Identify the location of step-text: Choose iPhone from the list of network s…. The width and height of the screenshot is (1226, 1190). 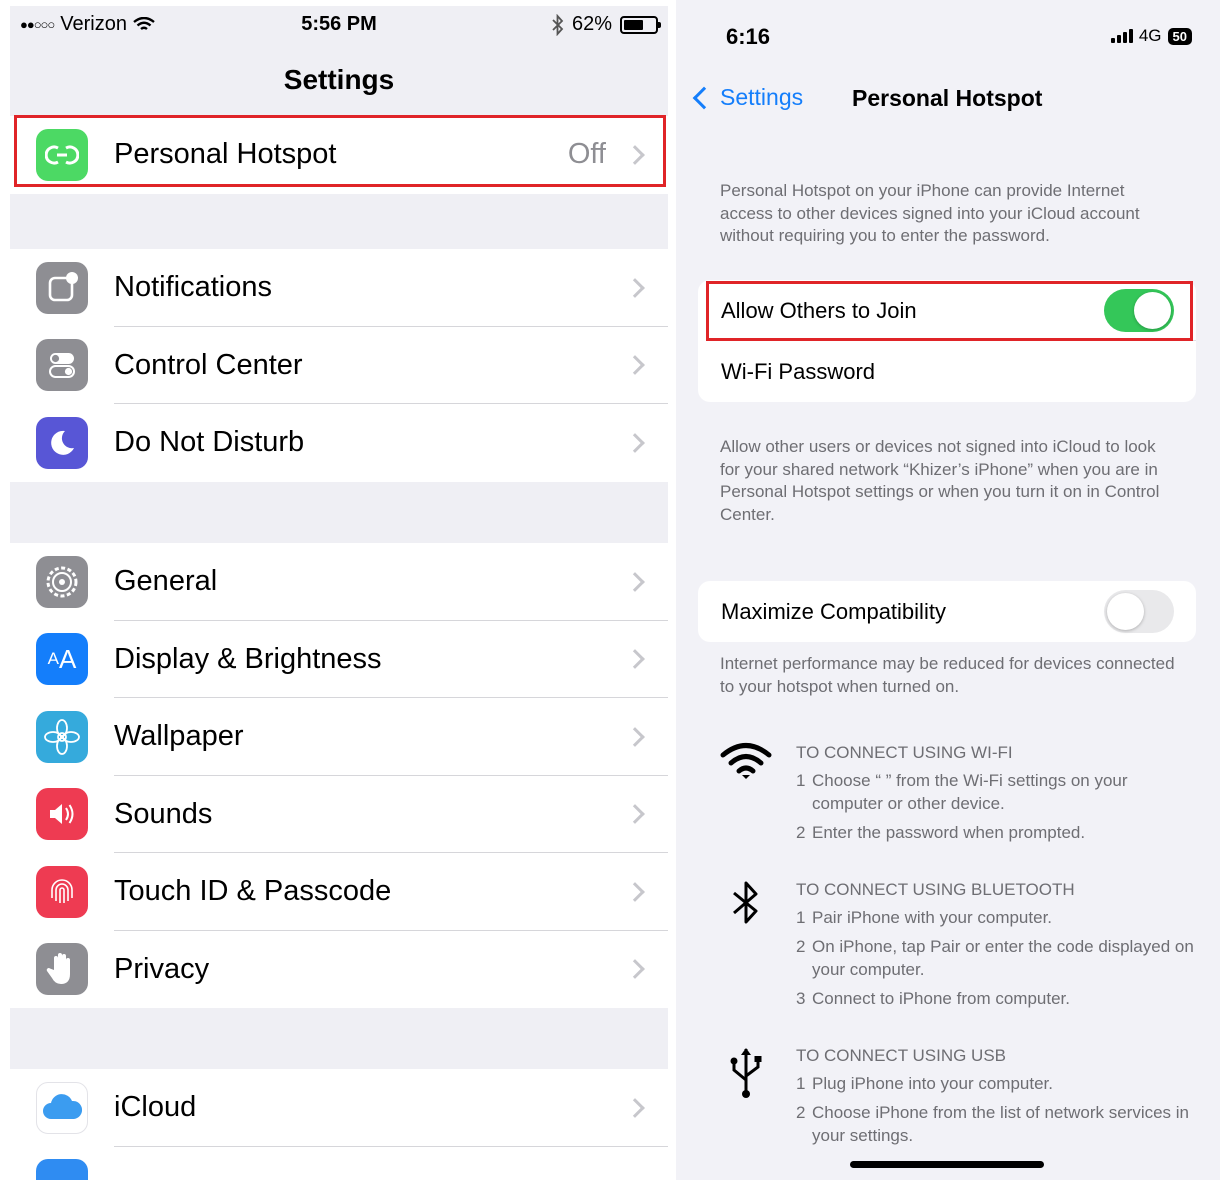
(1001, 1124).